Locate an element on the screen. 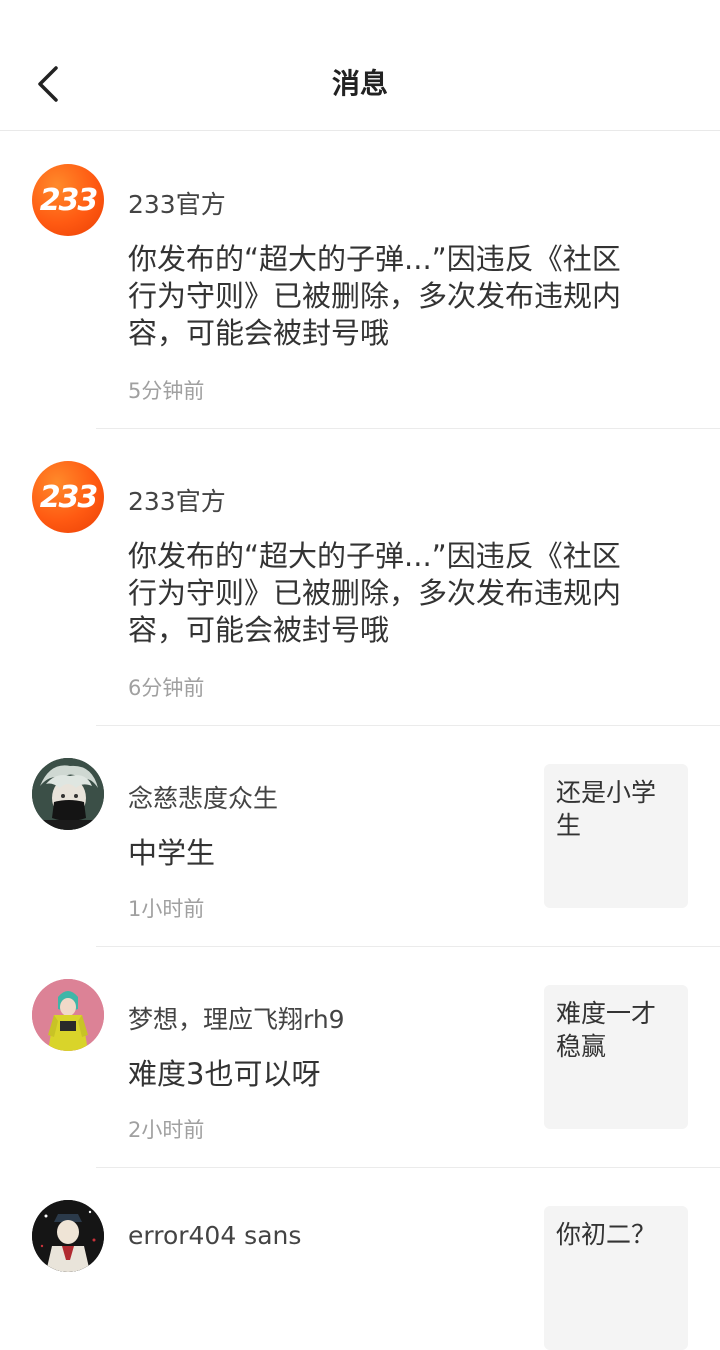 Image resolution: width=720 pixels, height=1350 pixels. message-username: error404 sans is located at coordinates (214, 1235).